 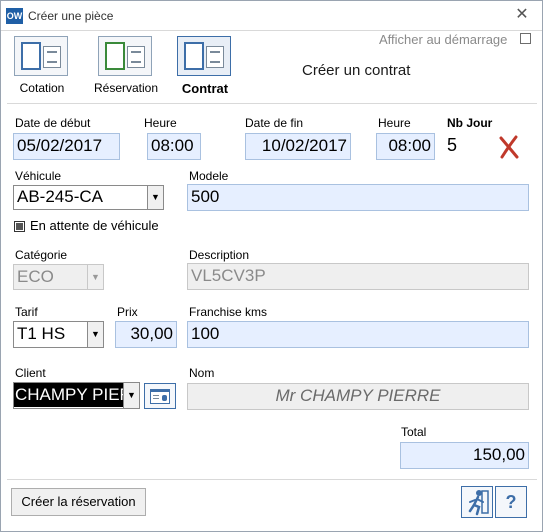 I want to click on client-combo: CHAMPY PIERRE, so click(x=68, y=395).